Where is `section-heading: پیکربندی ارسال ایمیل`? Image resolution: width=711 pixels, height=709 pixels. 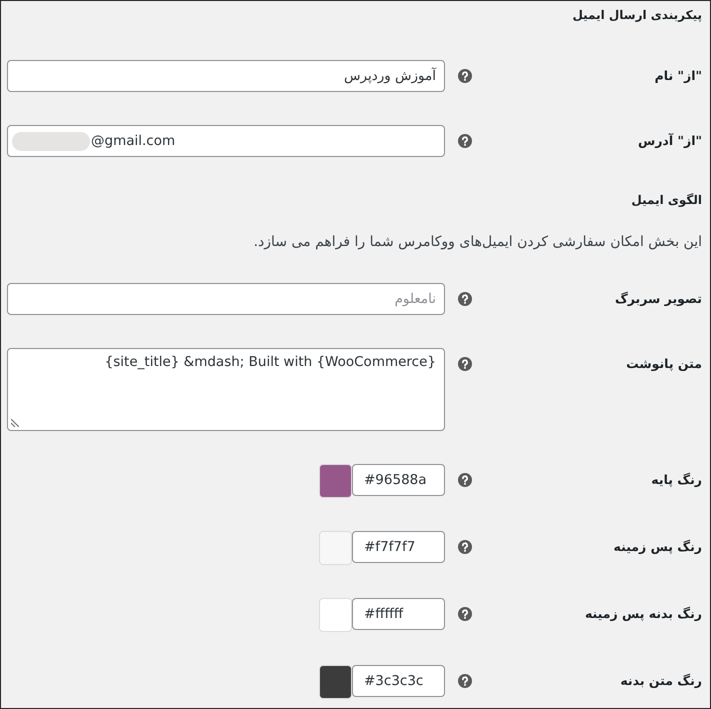 section-heading: پیکربندی ارسال ایمیل is located at coordinates (636, 15).